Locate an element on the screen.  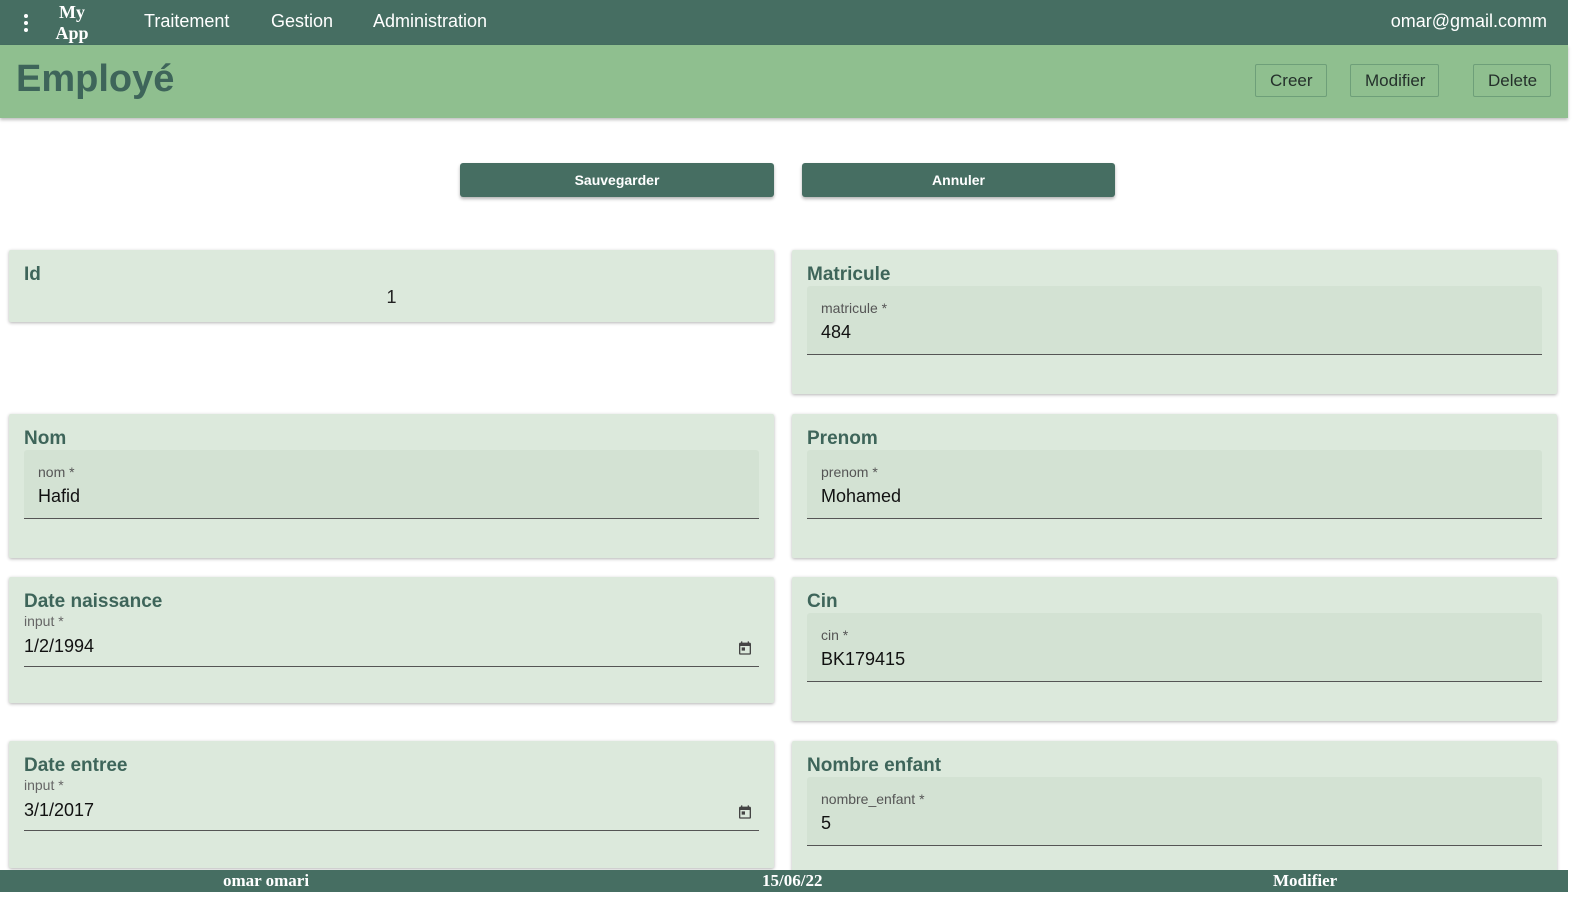
nav-item-gestion: Gestion is located at coordinates (302, 21).